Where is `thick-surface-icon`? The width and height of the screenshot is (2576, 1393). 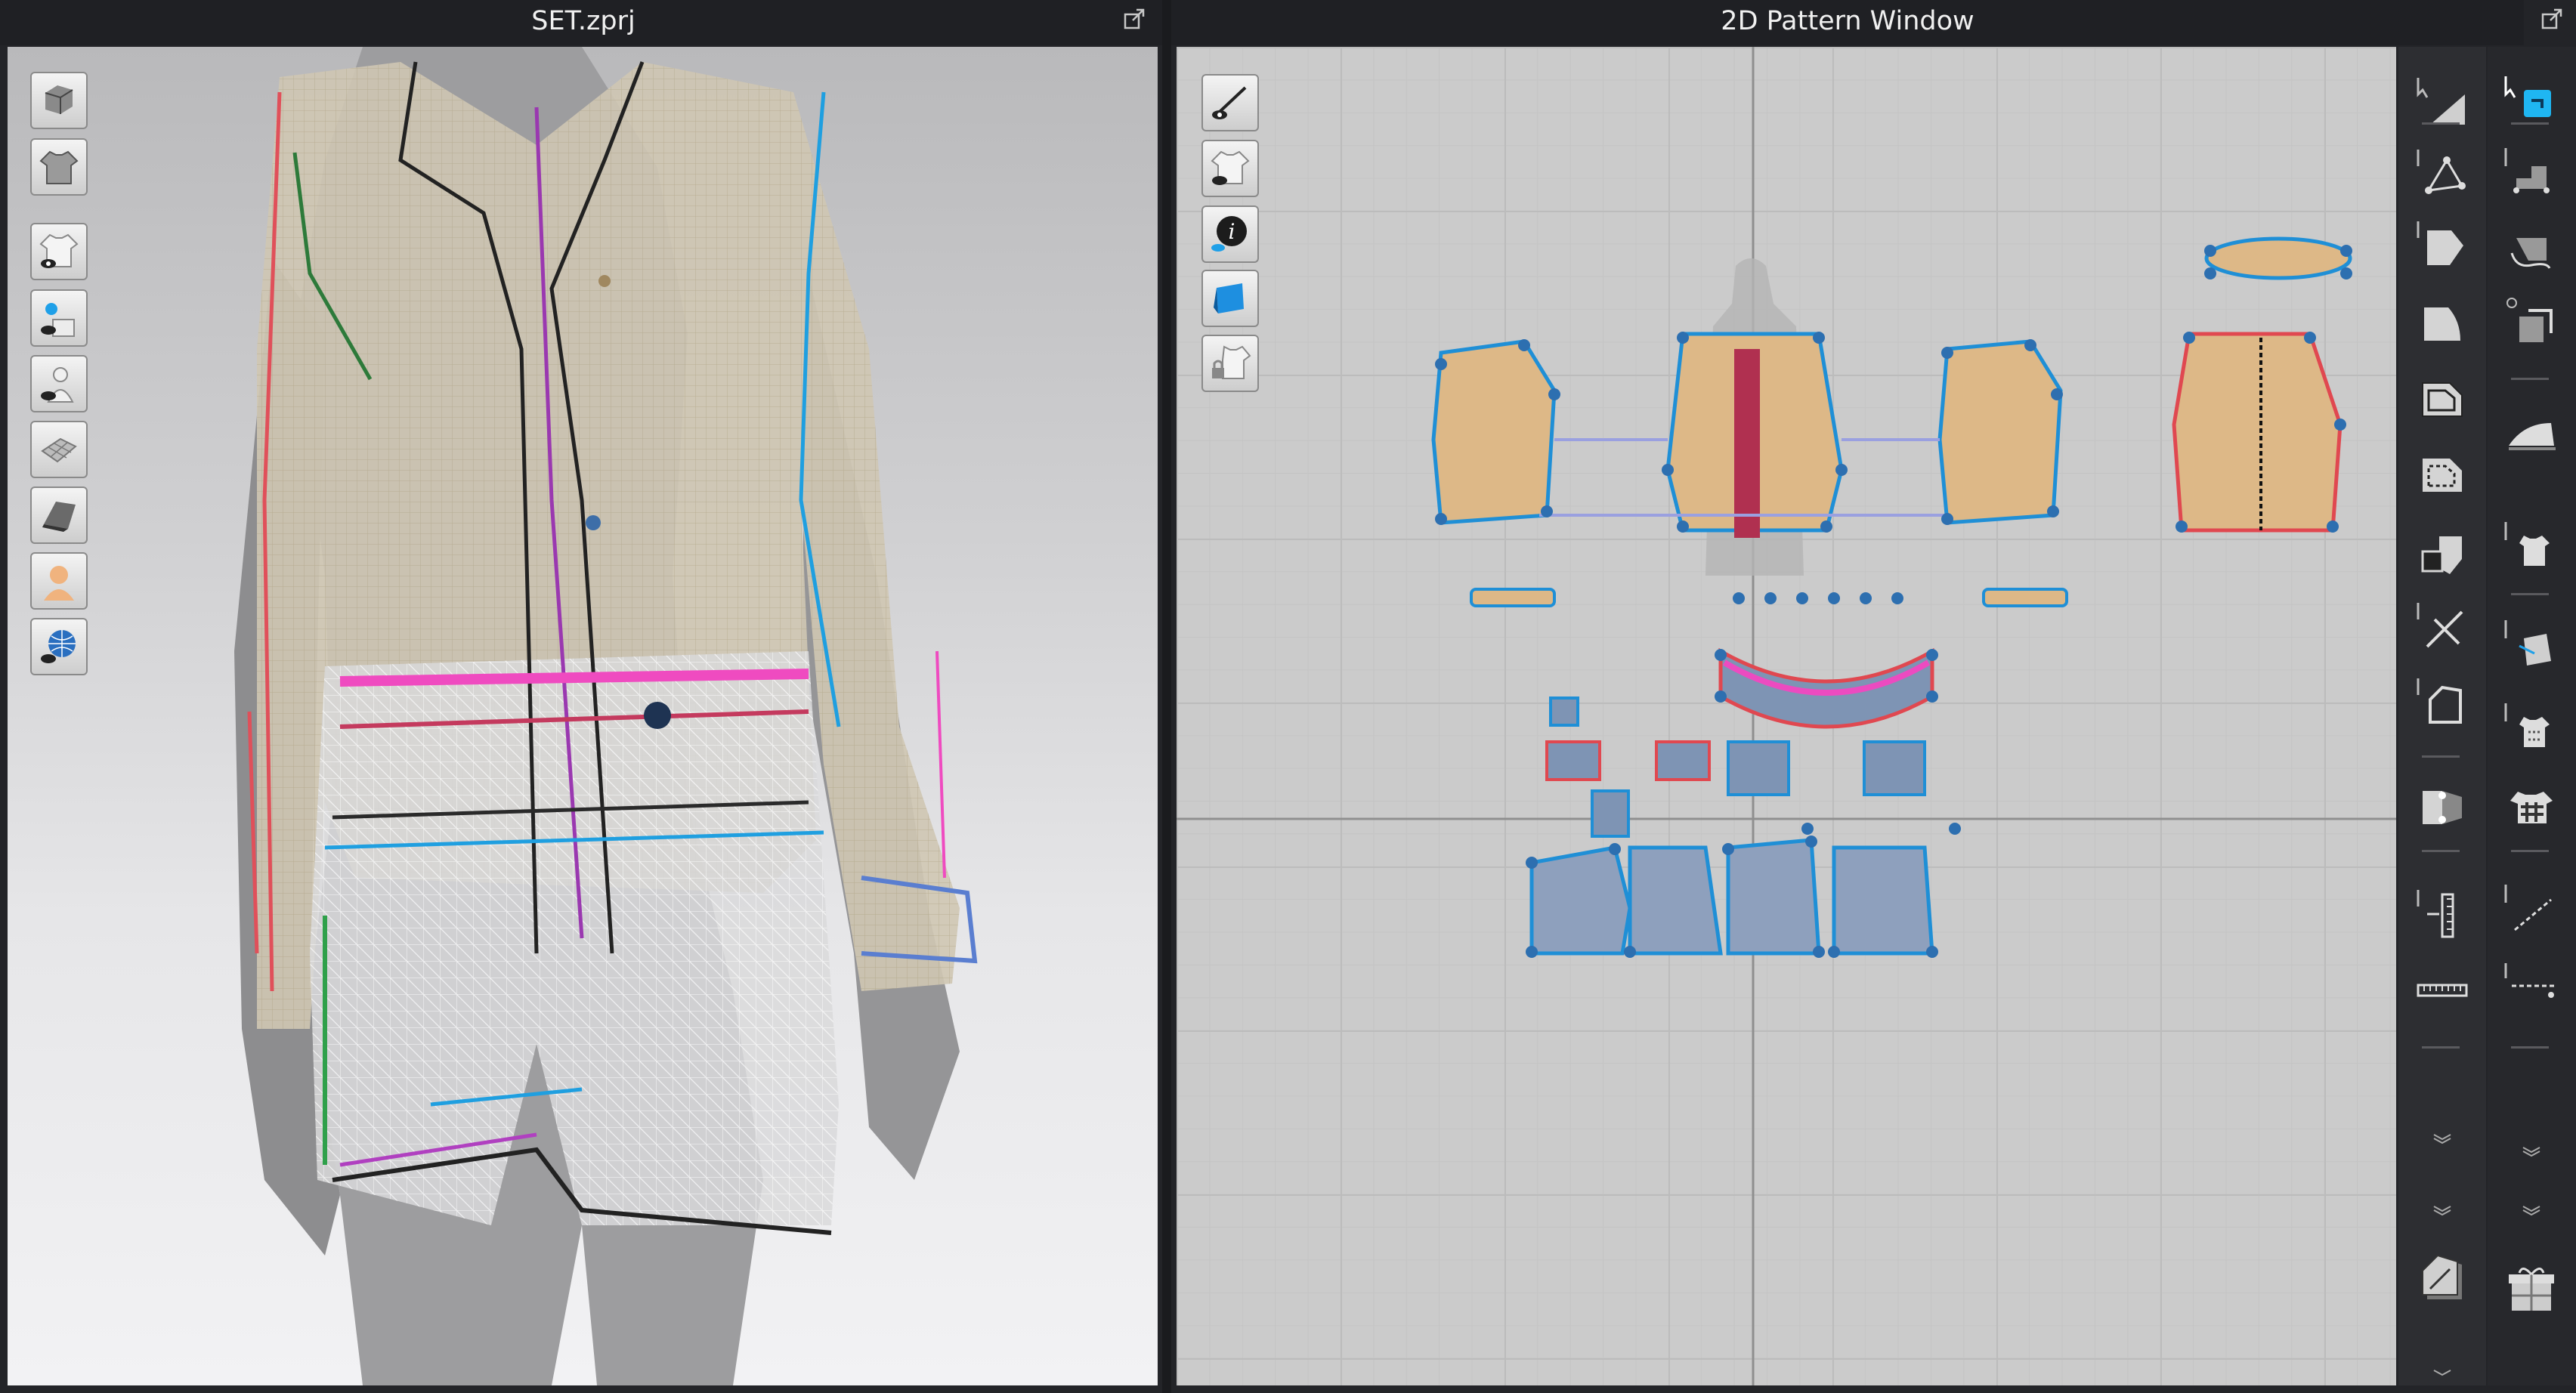 thick-surface-icon is located at coordinates (59, 517).